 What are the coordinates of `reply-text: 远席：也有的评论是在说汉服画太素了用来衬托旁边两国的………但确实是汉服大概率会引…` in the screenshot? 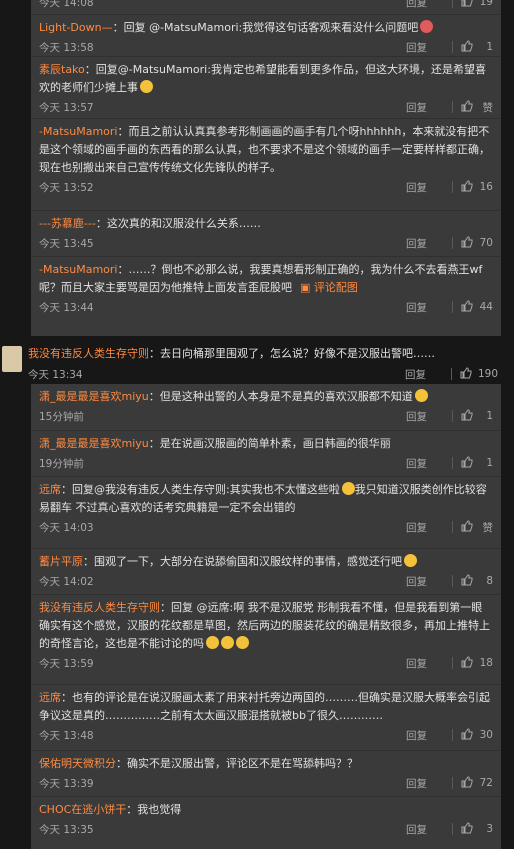 It's located at (266, 707).